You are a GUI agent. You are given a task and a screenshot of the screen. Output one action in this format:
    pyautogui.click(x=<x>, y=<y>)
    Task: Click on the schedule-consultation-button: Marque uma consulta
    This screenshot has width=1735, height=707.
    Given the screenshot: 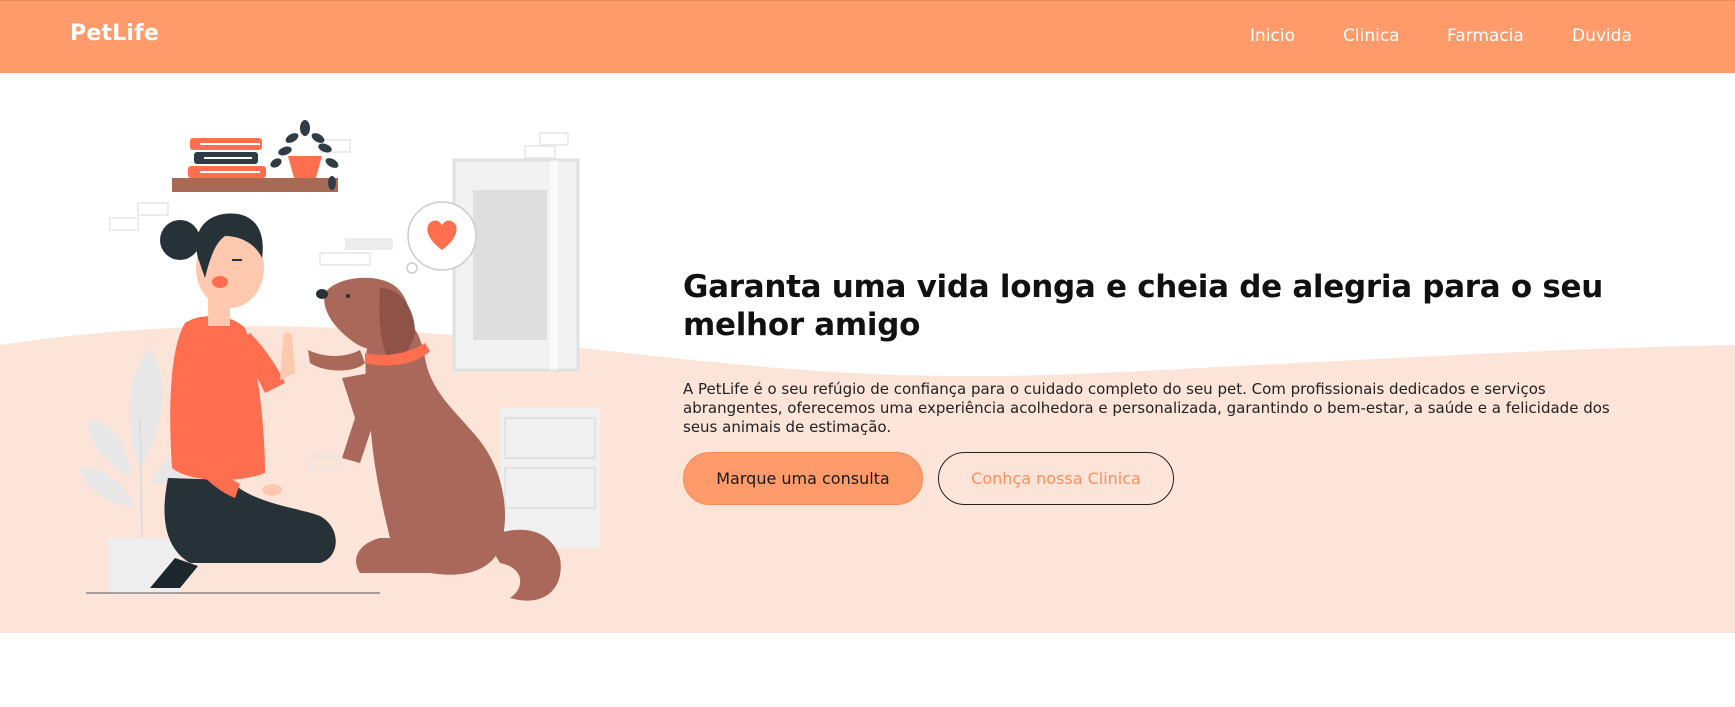 What is the action you would take?
    pyautogui.click(x=803, y=478)
    